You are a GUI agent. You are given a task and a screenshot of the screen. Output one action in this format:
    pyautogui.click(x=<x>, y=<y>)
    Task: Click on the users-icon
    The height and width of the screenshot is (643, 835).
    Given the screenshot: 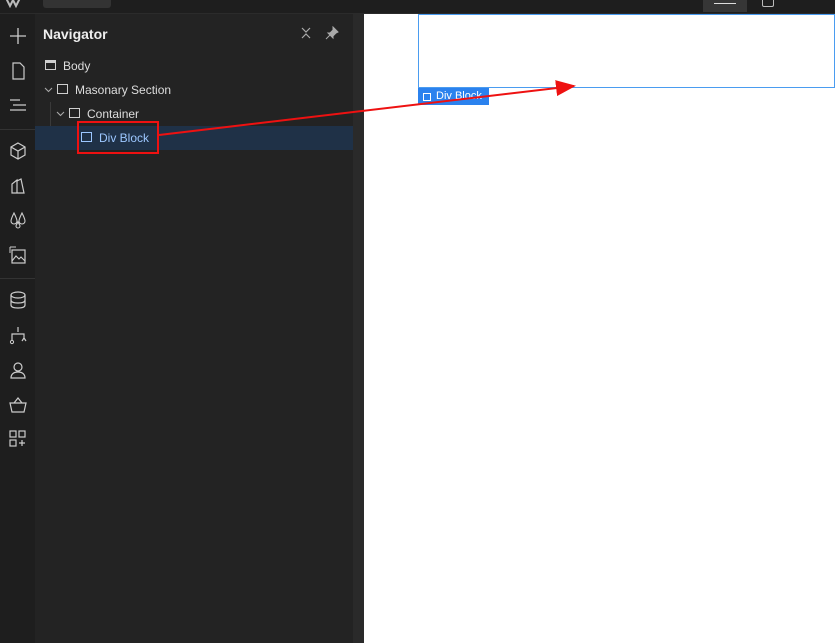 What is the action you would take?
    pyautogui.click(x=18, y=370)
    